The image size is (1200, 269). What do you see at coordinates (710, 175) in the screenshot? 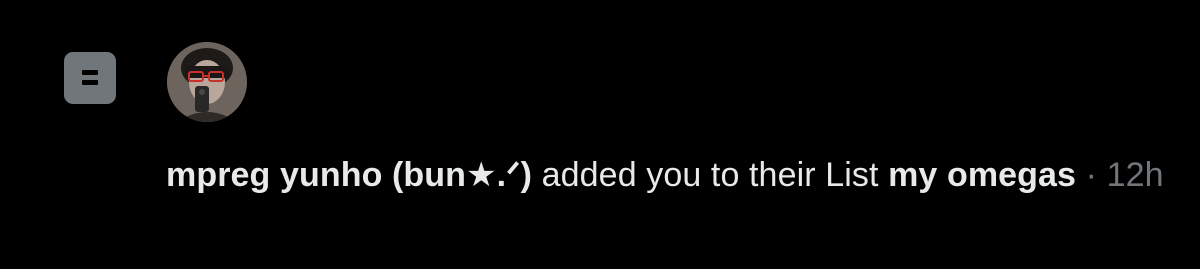
I see `action-text: added you to their List` at bounding box center [710, 175].